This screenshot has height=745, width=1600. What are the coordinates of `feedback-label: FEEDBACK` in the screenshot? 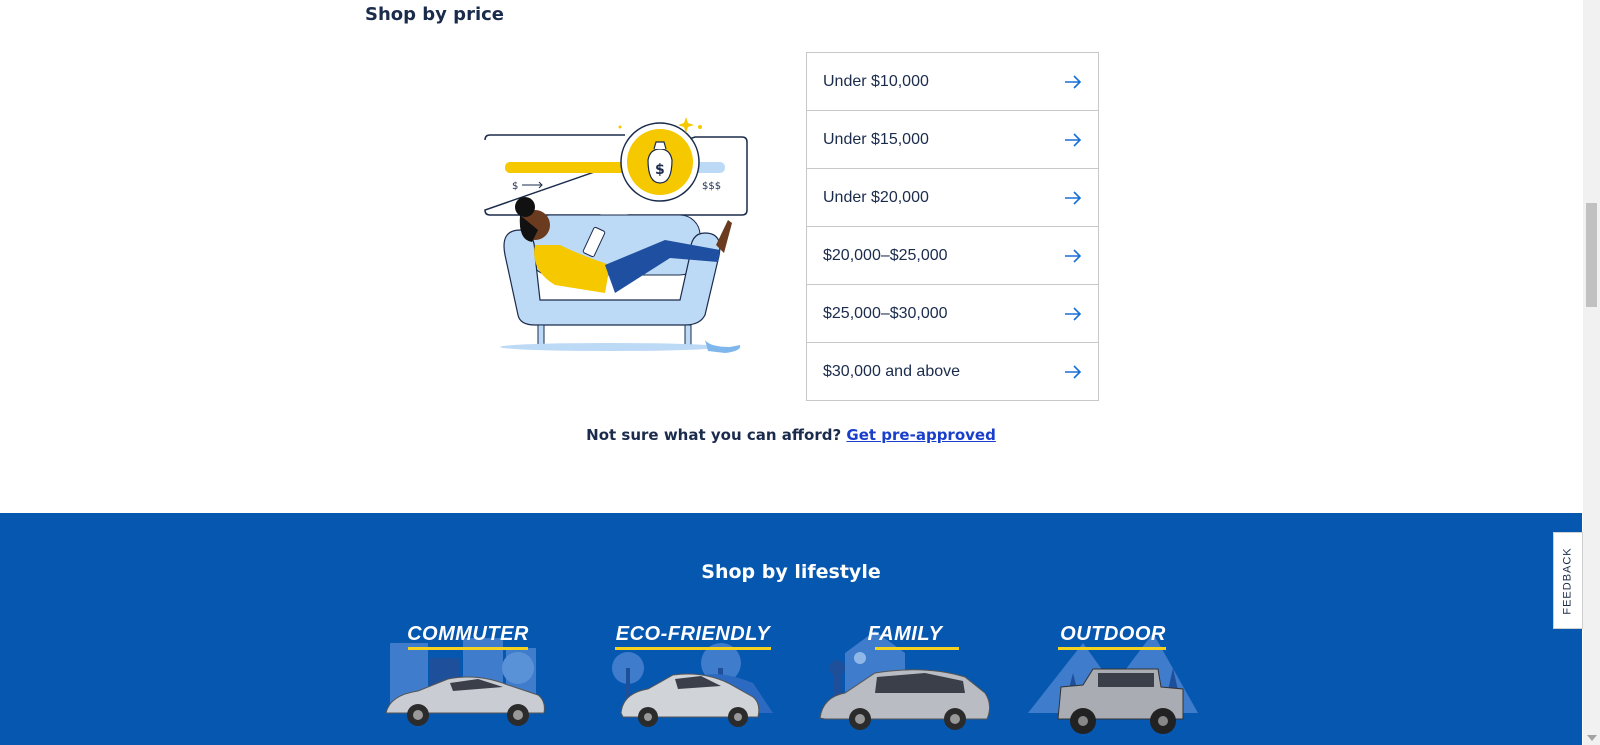 It's located at (1568, 580).